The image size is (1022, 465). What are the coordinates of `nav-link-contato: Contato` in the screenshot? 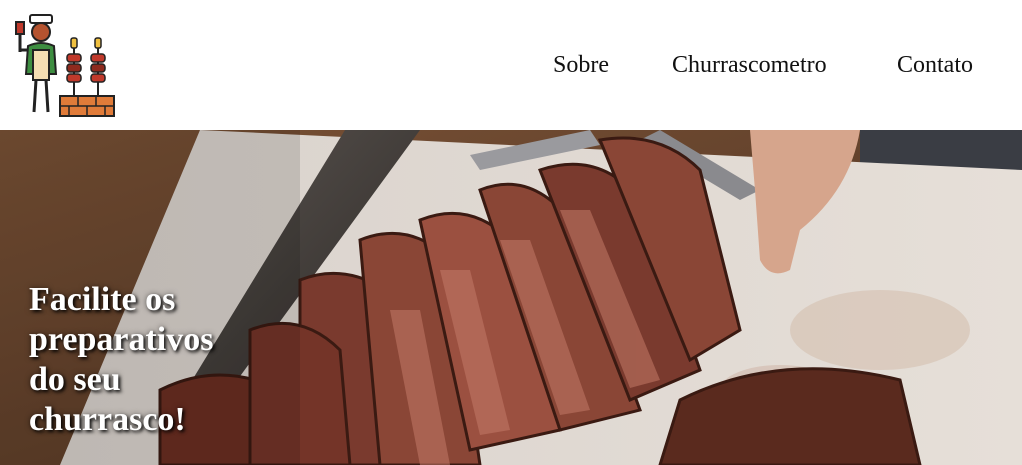 It's located at (935, 65).